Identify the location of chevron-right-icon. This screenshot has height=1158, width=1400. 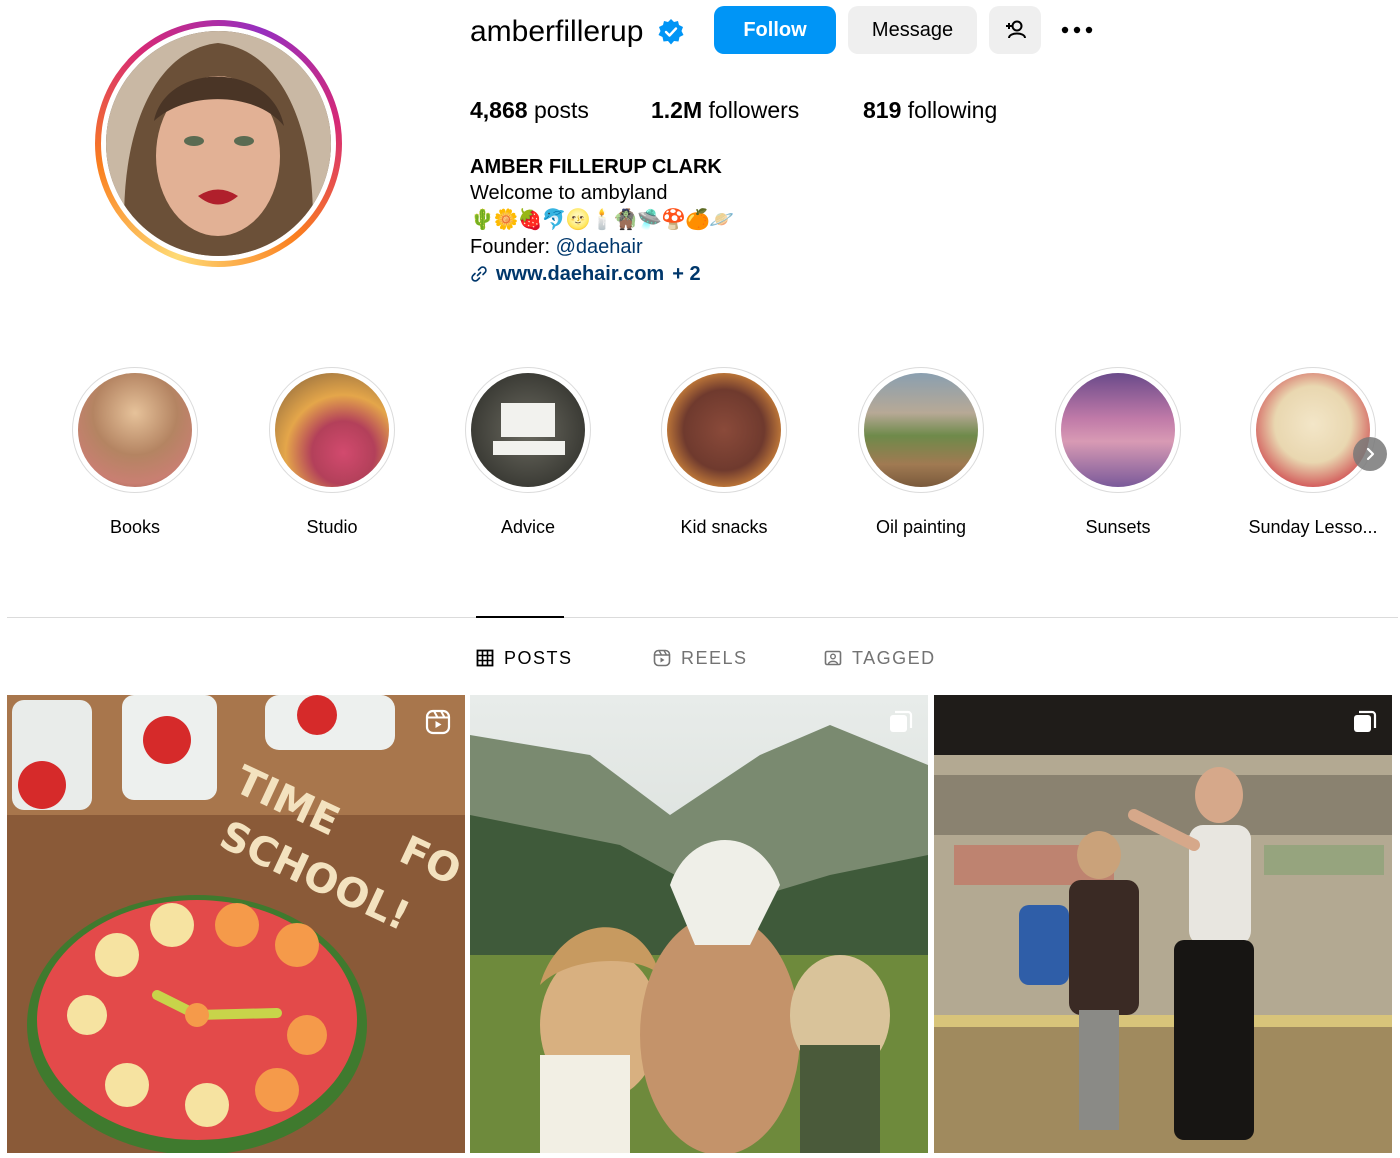
(1370, 454).